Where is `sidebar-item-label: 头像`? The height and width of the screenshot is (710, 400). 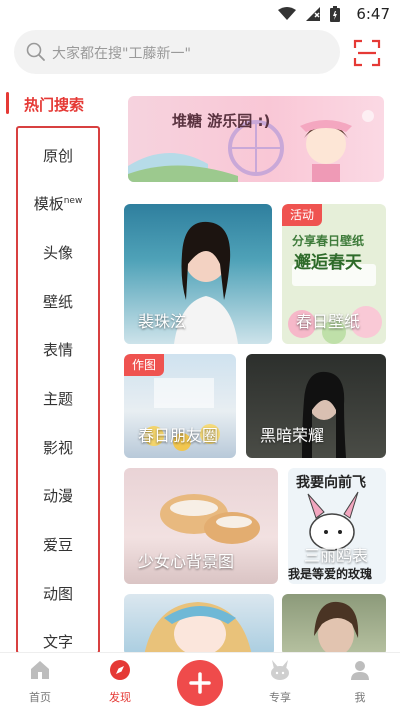
sidebar-item-label: 头像 is located at coordinates (57, 253).